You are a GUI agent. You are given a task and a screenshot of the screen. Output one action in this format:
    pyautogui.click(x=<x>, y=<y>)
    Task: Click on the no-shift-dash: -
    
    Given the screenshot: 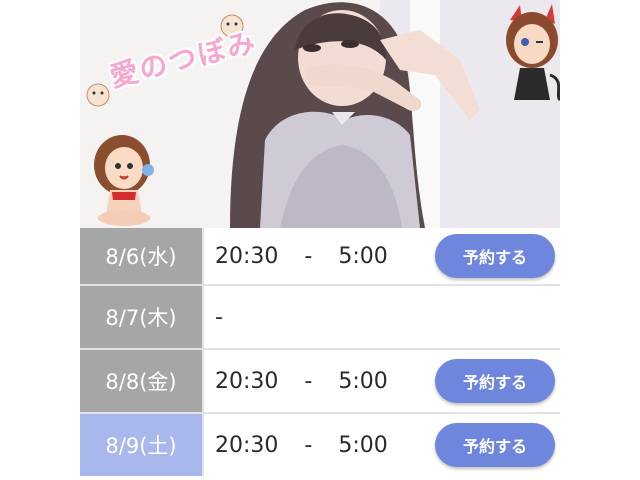 What is the action you would take?
    pyautogui.click(x=219, y=317)
    